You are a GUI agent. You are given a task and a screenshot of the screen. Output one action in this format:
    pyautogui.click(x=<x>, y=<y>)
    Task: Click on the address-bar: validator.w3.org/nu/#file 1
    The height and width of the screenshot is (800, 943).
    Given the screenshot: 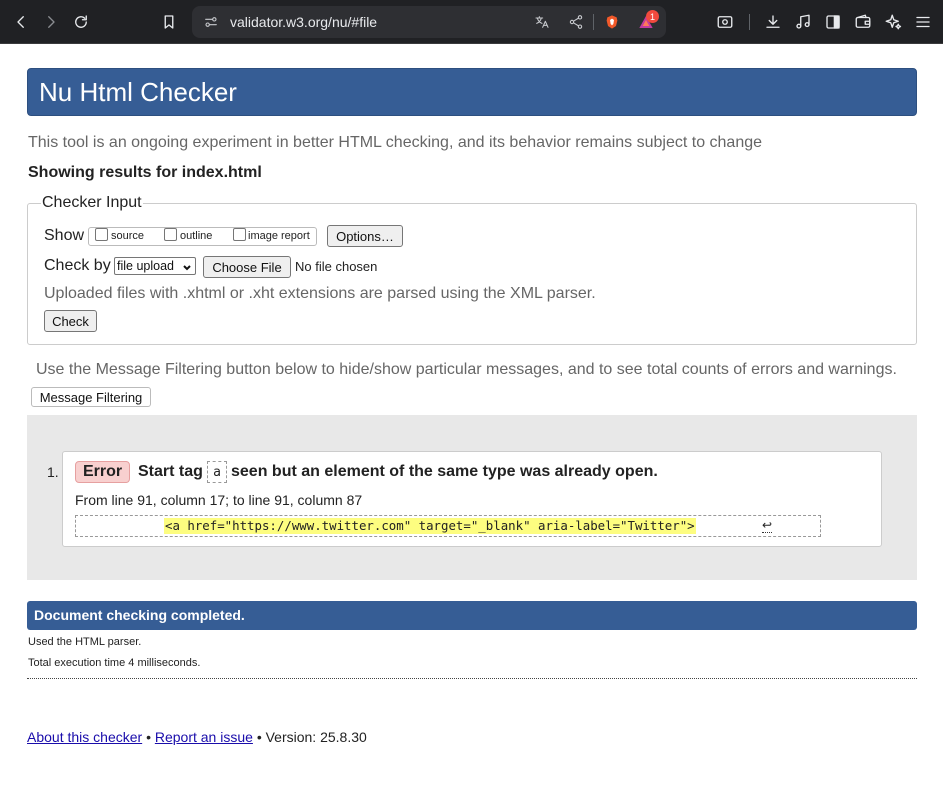 What is the action you would take?
    pyautogui.click(x=429, y=22)
    